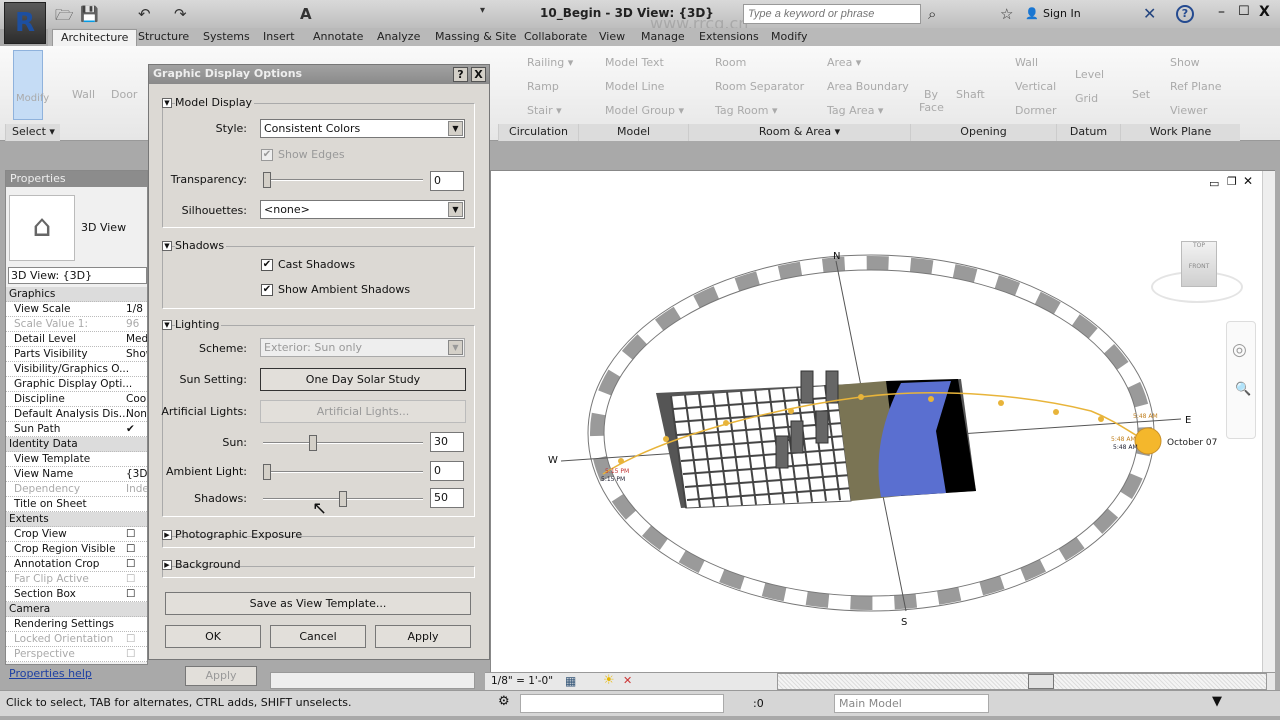  I want to click on property-row: View Scale 1/8, so click(76, 309).